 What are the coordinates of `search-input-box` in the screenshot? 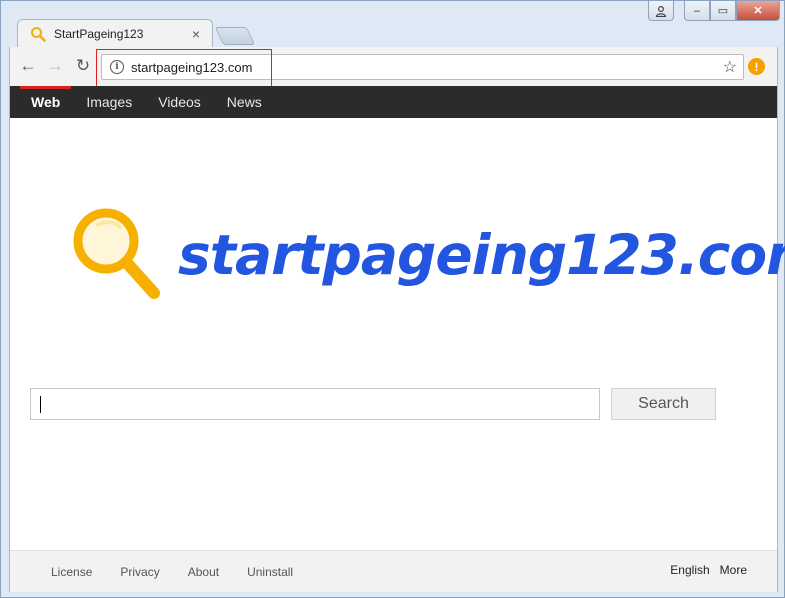 It's located at (315, 404).